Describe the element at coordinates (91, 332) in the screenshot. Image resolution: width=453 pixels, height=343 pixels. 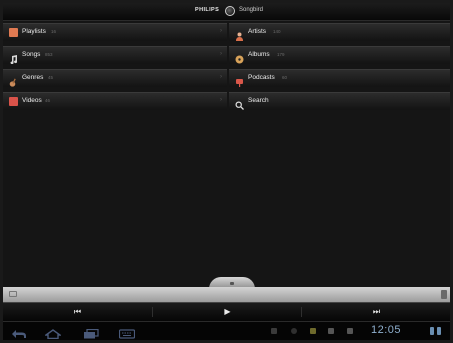
I see `recent-apps-icon` at that location.